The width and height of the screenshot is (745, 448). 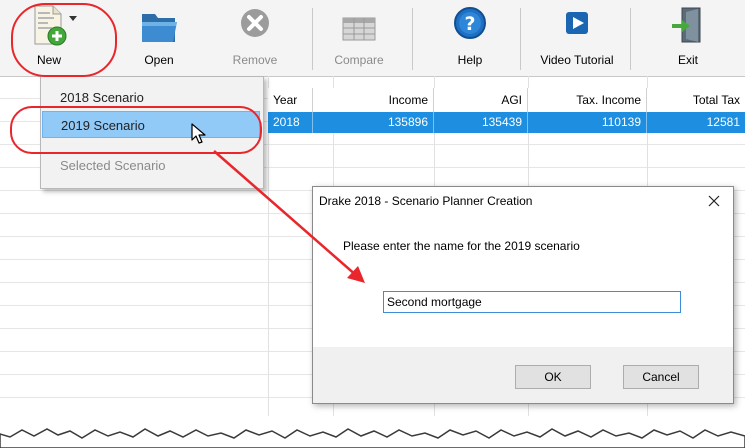 I want to click on help-button: ? Help, so click(x=470, y=38).